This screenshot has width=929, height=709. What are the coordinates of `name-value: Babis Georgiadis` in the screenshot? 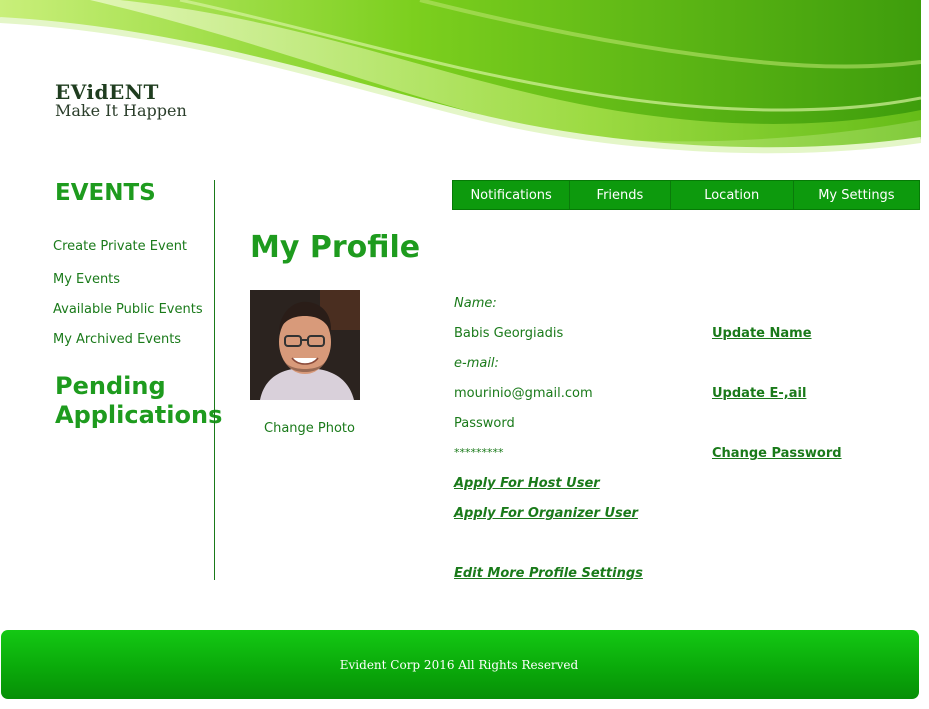 It's located at (509, 333).